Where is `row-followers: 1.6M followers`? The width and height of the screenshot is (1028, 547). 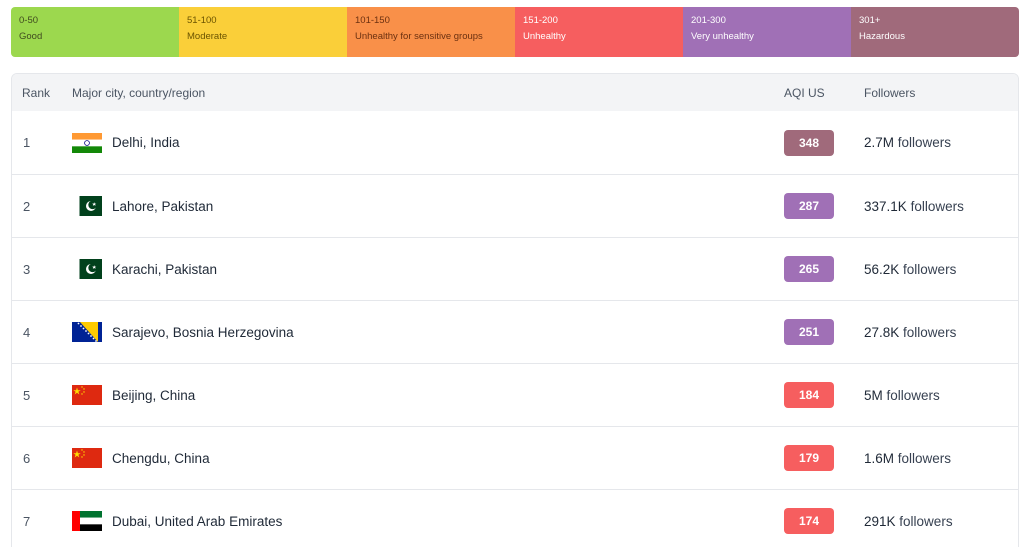
row-followers: 1.6M followers is located at coordinates (907, 458).